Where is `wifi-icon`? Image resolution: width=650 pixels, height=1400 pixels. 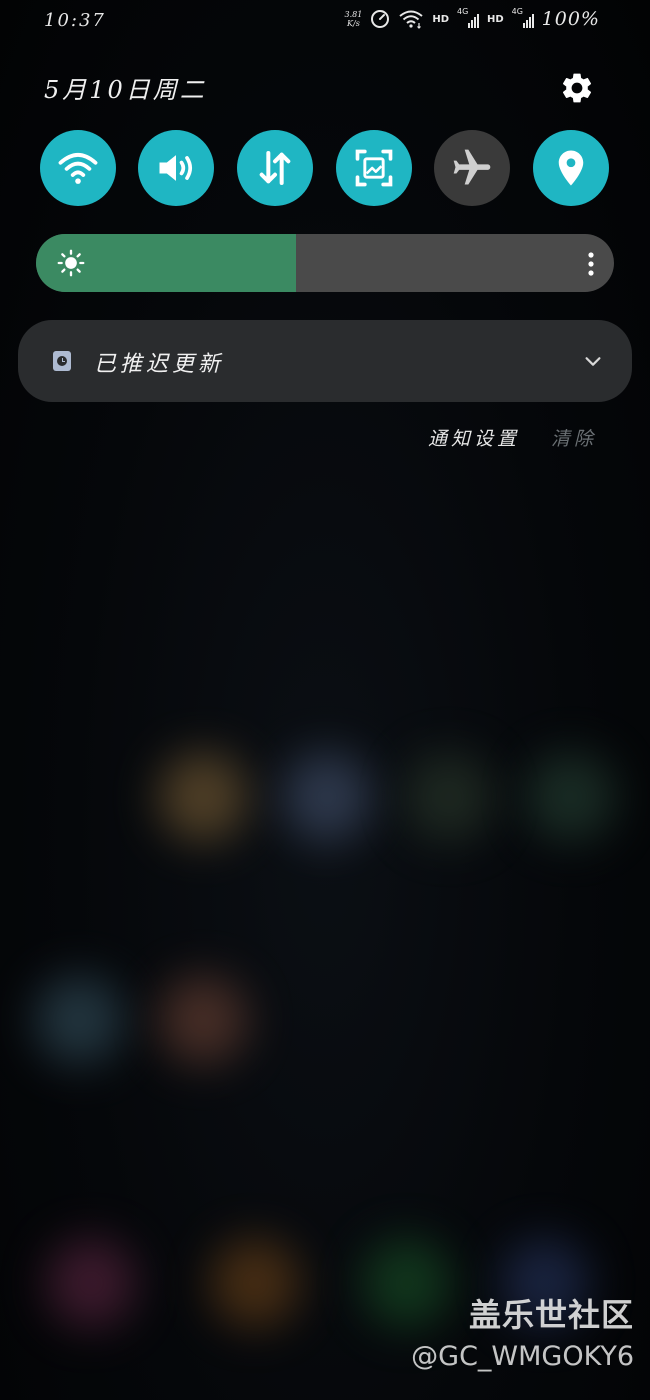
wifi-icon is located at coordinates (78, 168).